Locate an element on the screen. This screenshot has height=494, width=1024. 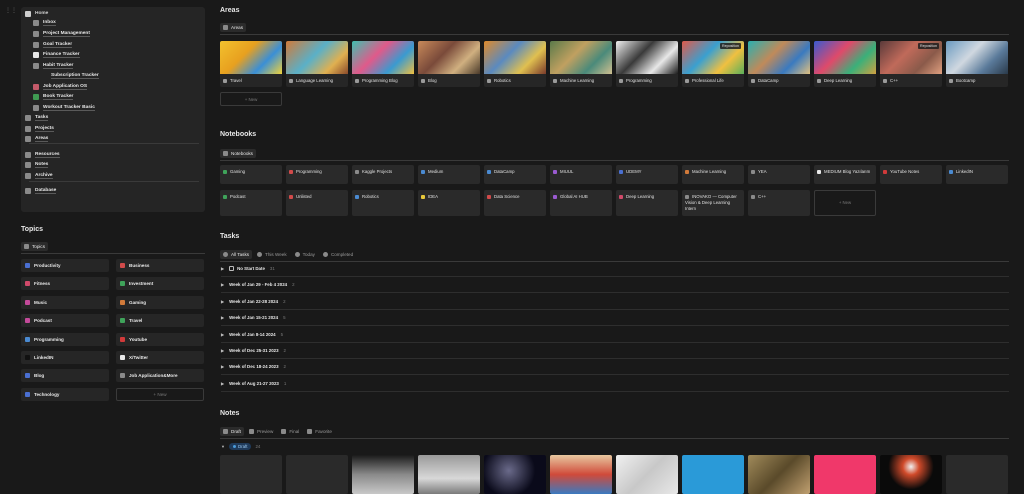
area-card-bootcamp: Bootcamp is located at coordinates (977, 64).